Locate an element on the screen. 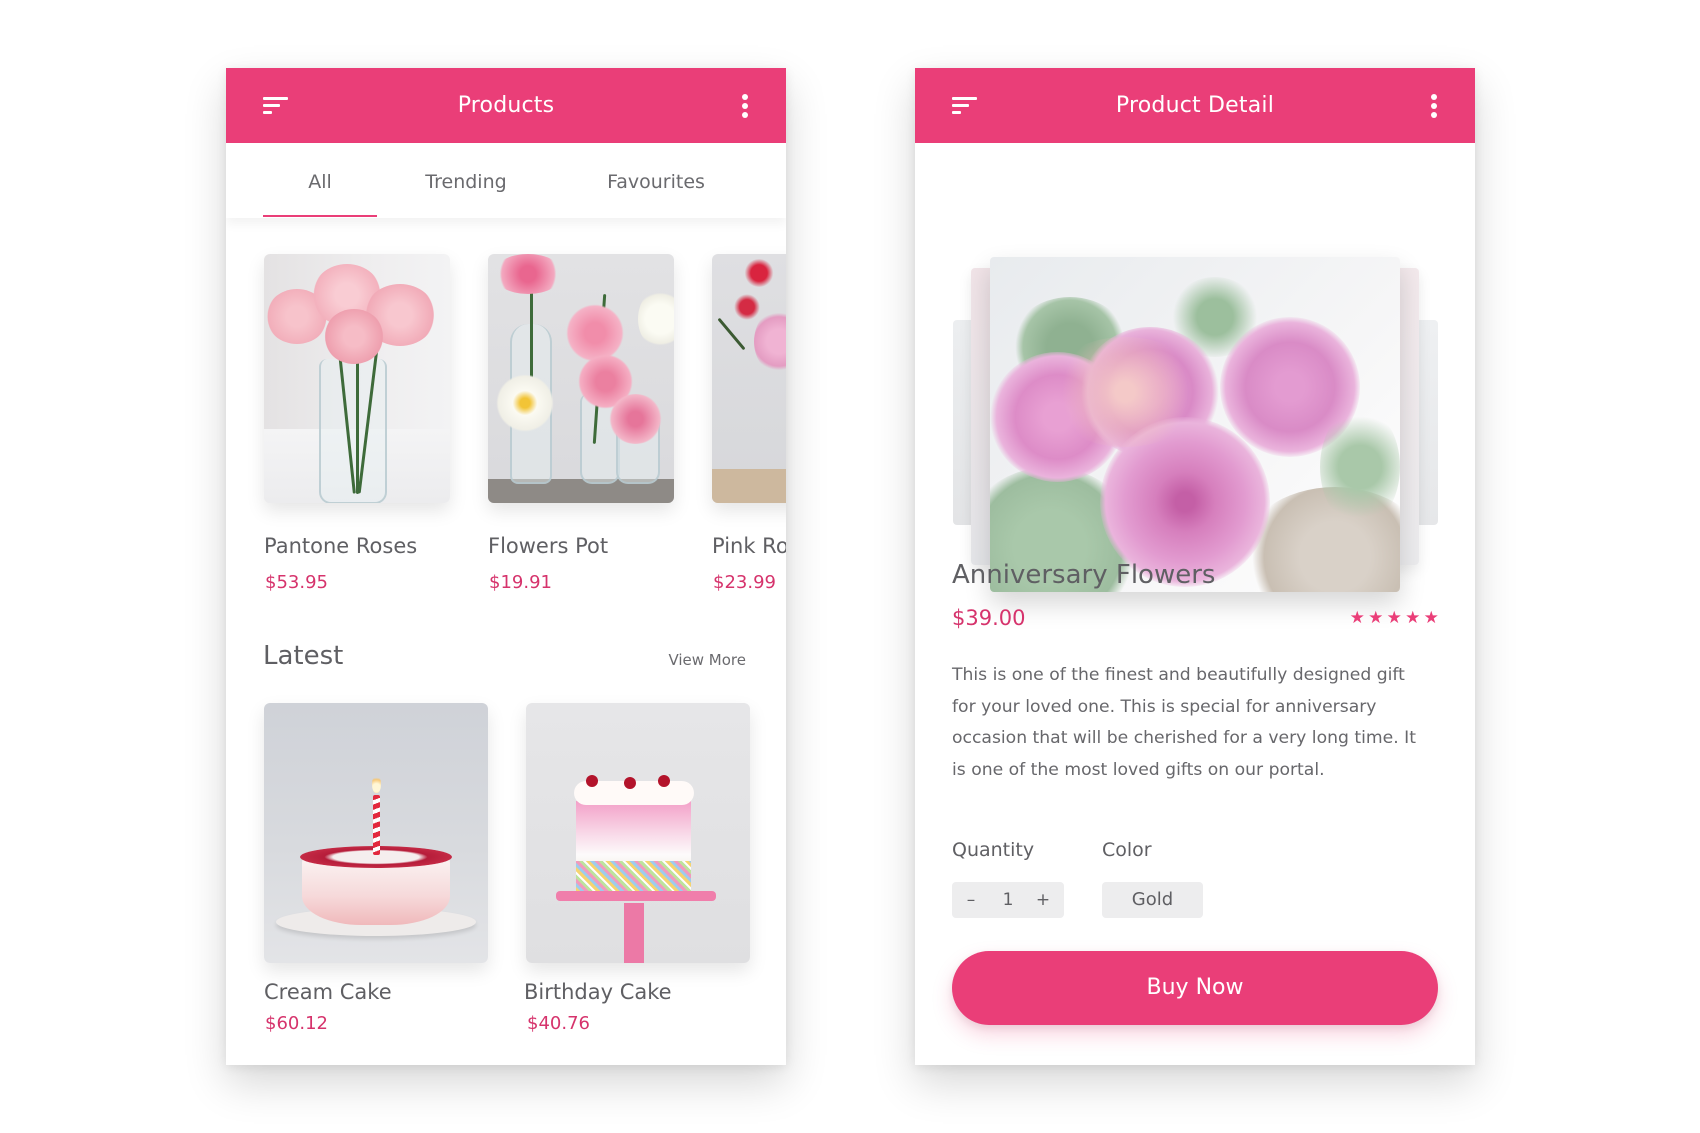  increment-button: + is located at coordinates (1043, 900).